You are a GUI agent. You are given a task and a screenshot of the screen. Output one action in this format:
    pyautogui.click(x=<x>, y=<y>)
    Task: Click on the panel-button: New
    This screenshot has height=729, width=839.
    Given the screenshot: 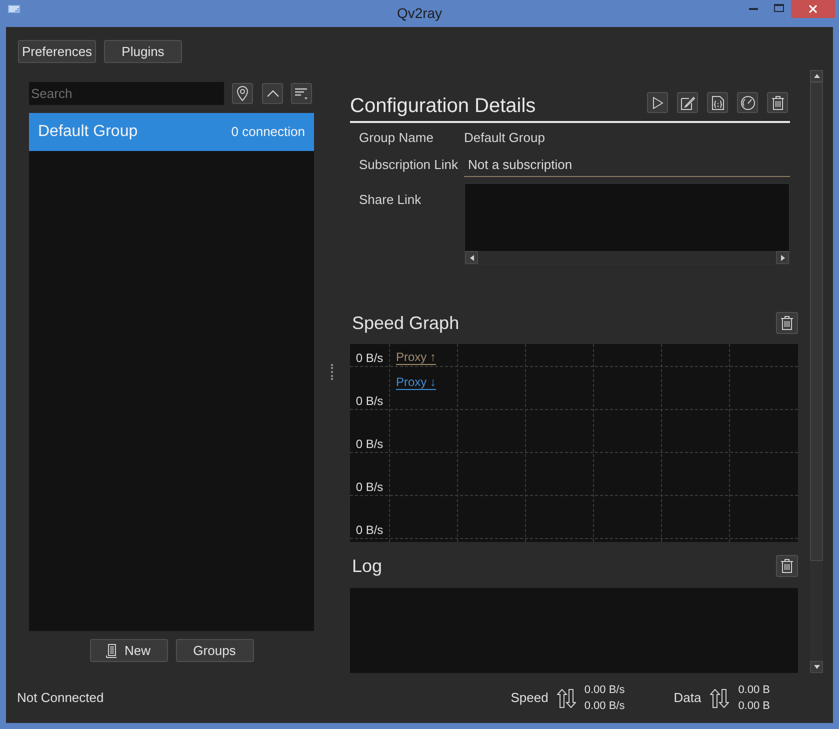 What is the action you would take?
    pyautogui.click(x=129, y=650)
    